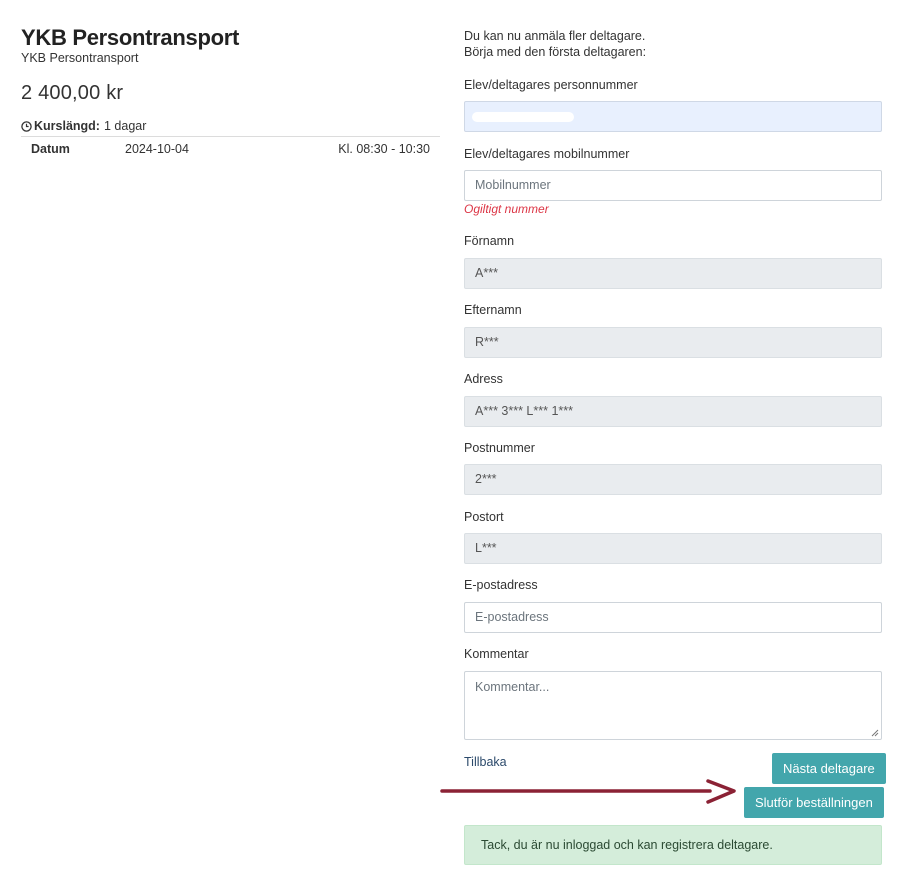  What do you see at coordinates (555, 52) in the screenshot?
I see `intro-line-2: Börja med den första deltagaren:` at bounding box center [555, 52].